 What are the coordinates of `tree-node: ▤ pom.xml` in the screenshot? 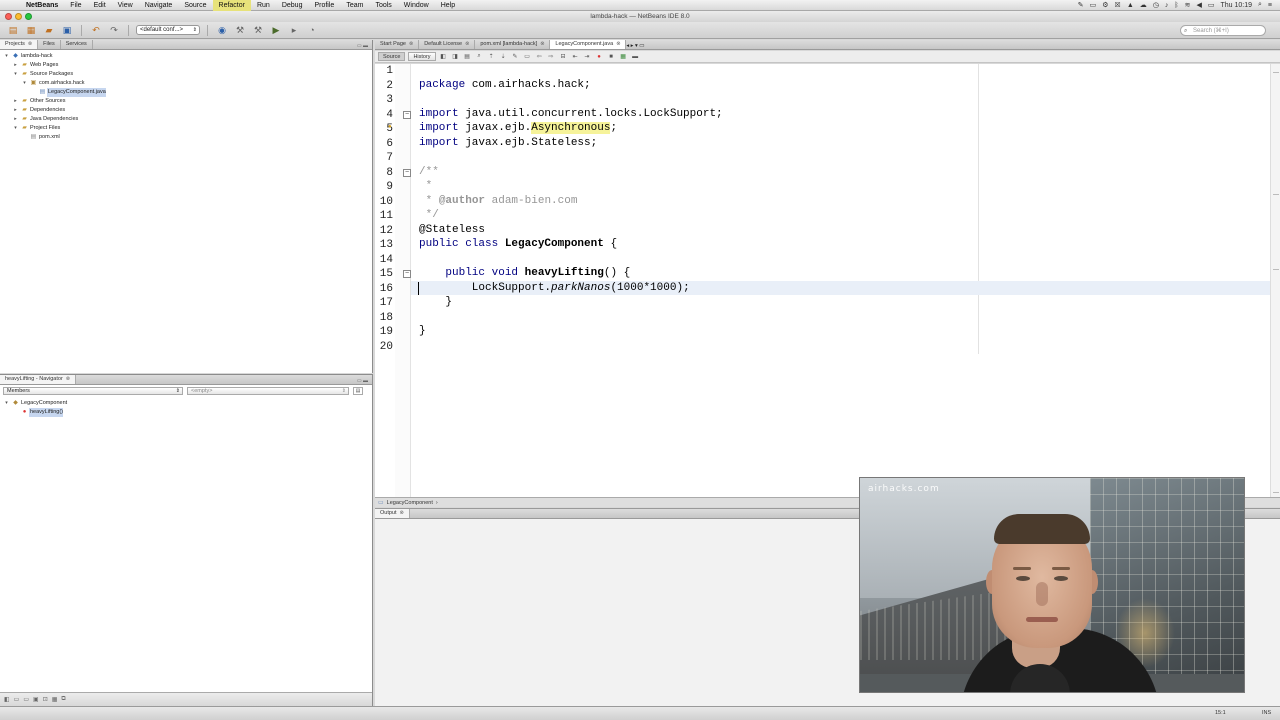 It's located at (187, 137).